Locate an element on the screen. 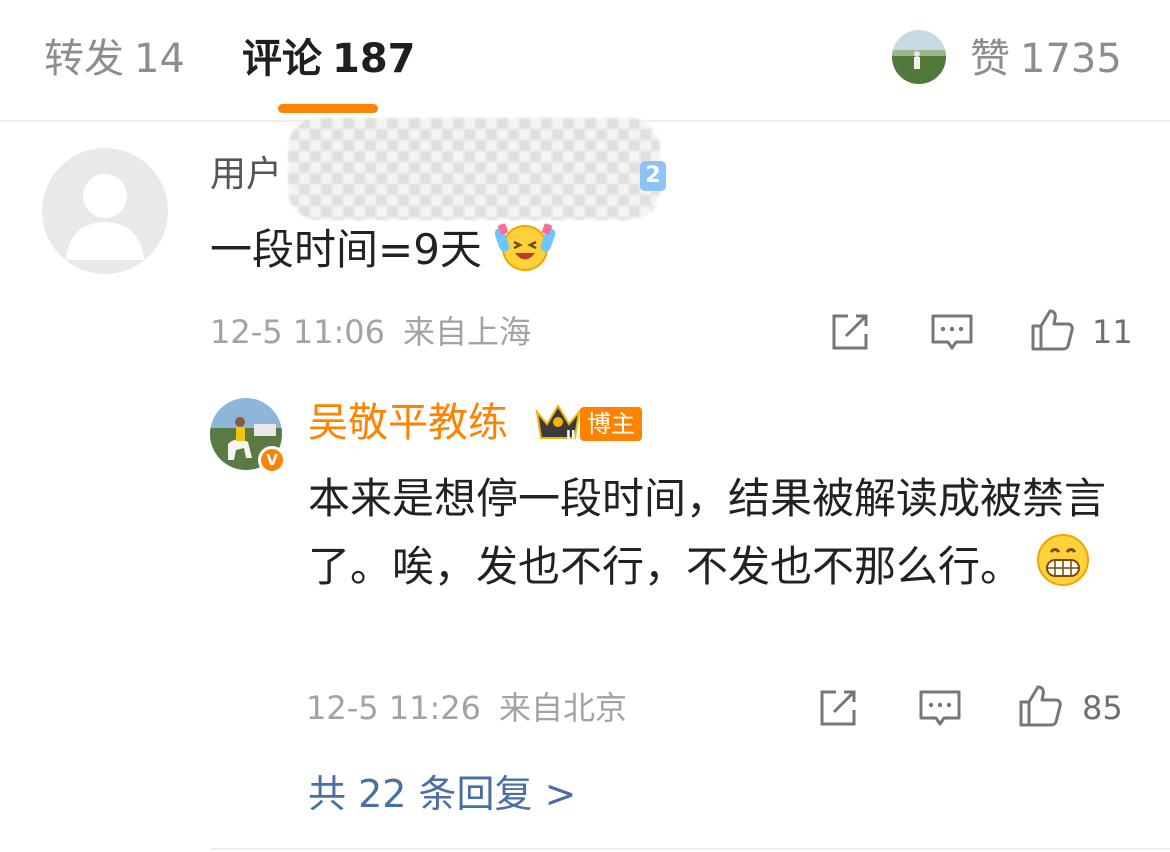 This screenshot has height=852, width=1170. tab-likes-count: 1735 is located at coordinates (1071, 59).